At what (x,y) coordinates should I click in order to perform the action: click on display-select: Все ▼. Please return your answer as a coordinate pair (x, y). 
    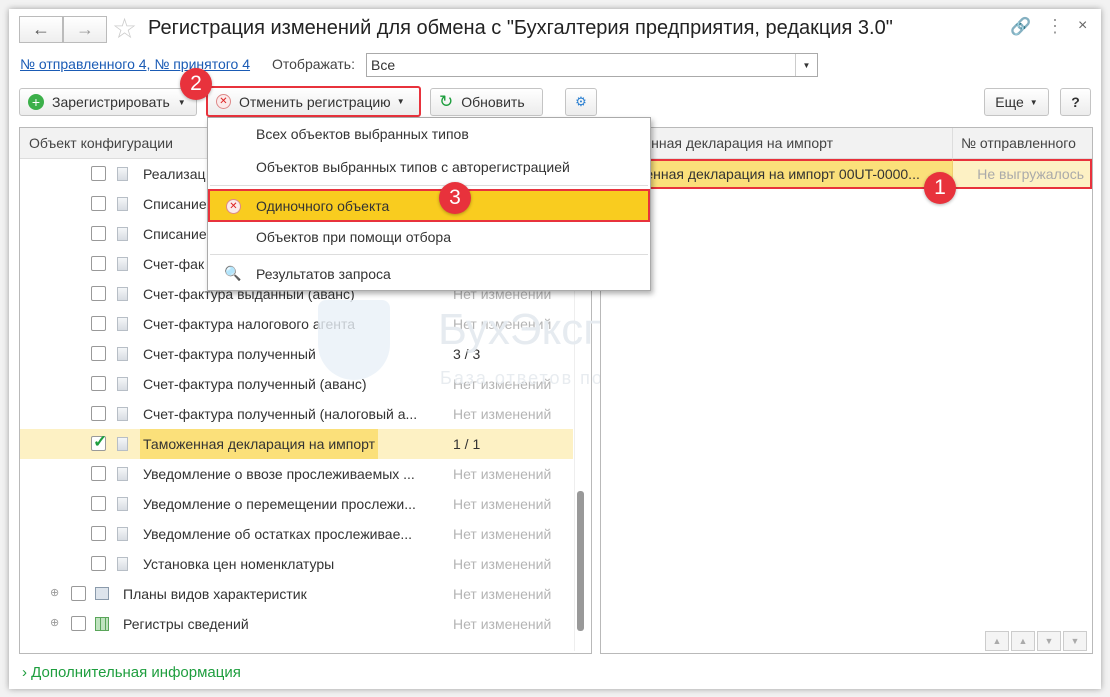
    Looking at the image, I should click on (592, 65).